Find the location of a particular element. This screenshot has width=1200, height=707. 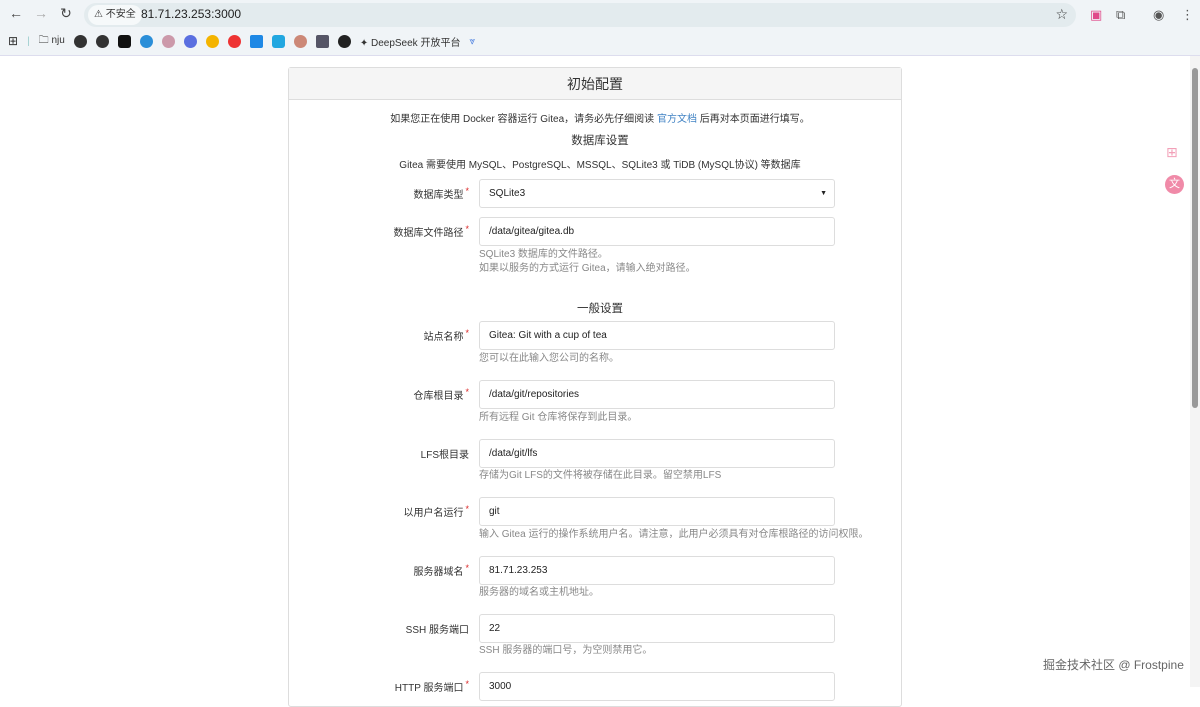

run-user-input: git is located at coordinates (657, 511).